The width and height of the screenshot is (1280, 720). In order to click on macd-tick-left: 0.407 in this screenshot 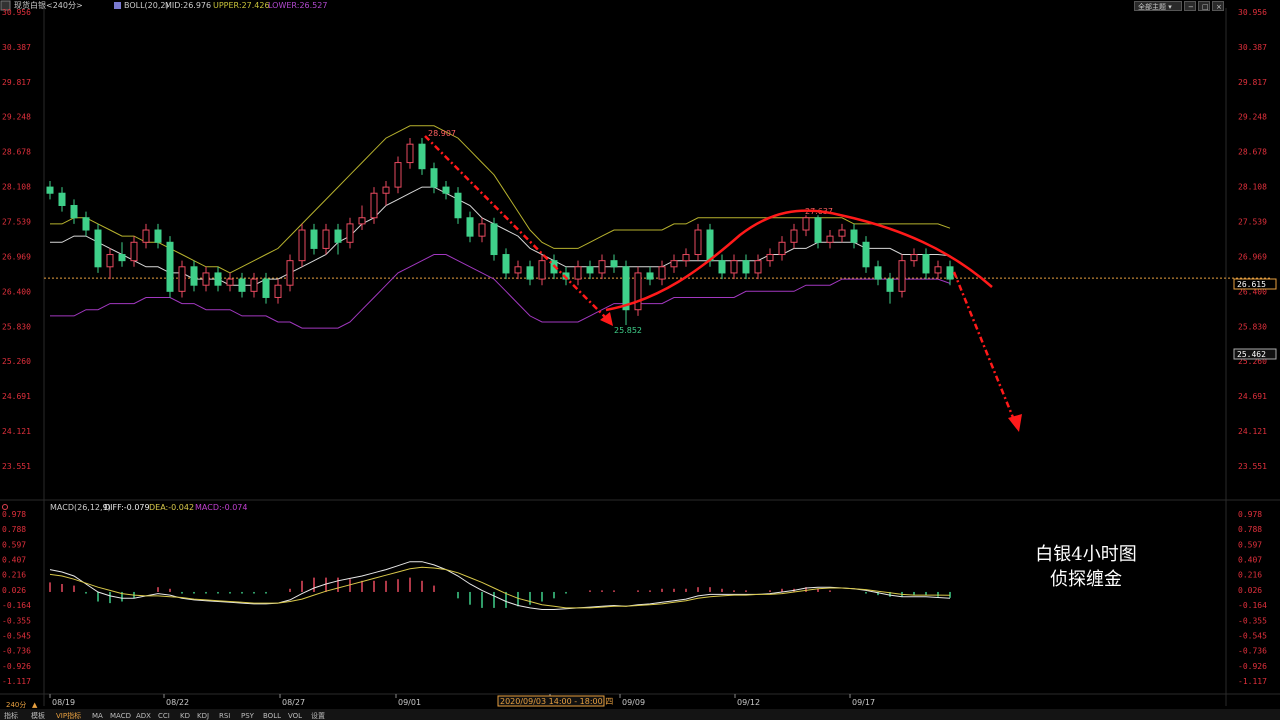, I will do `click(14, 560)`.